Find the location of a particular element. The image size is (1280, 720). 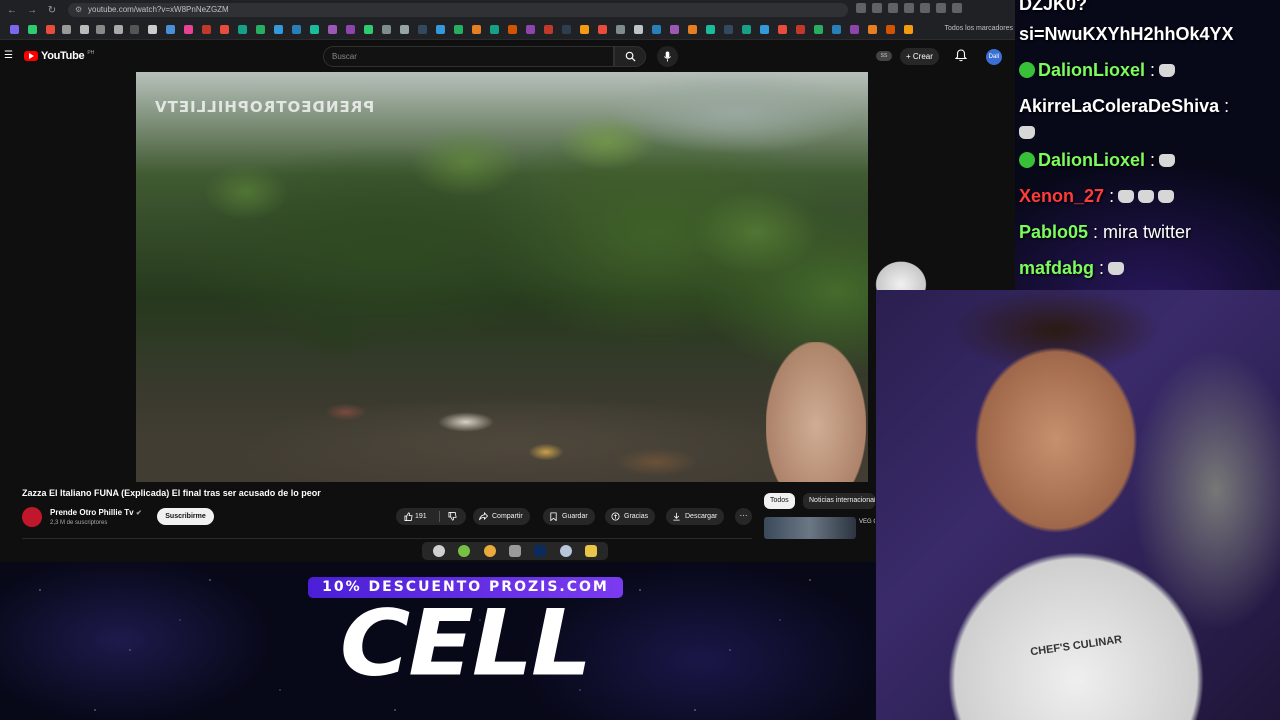

recommended-video-title: VEG COU is located at coordinates (867, 522).